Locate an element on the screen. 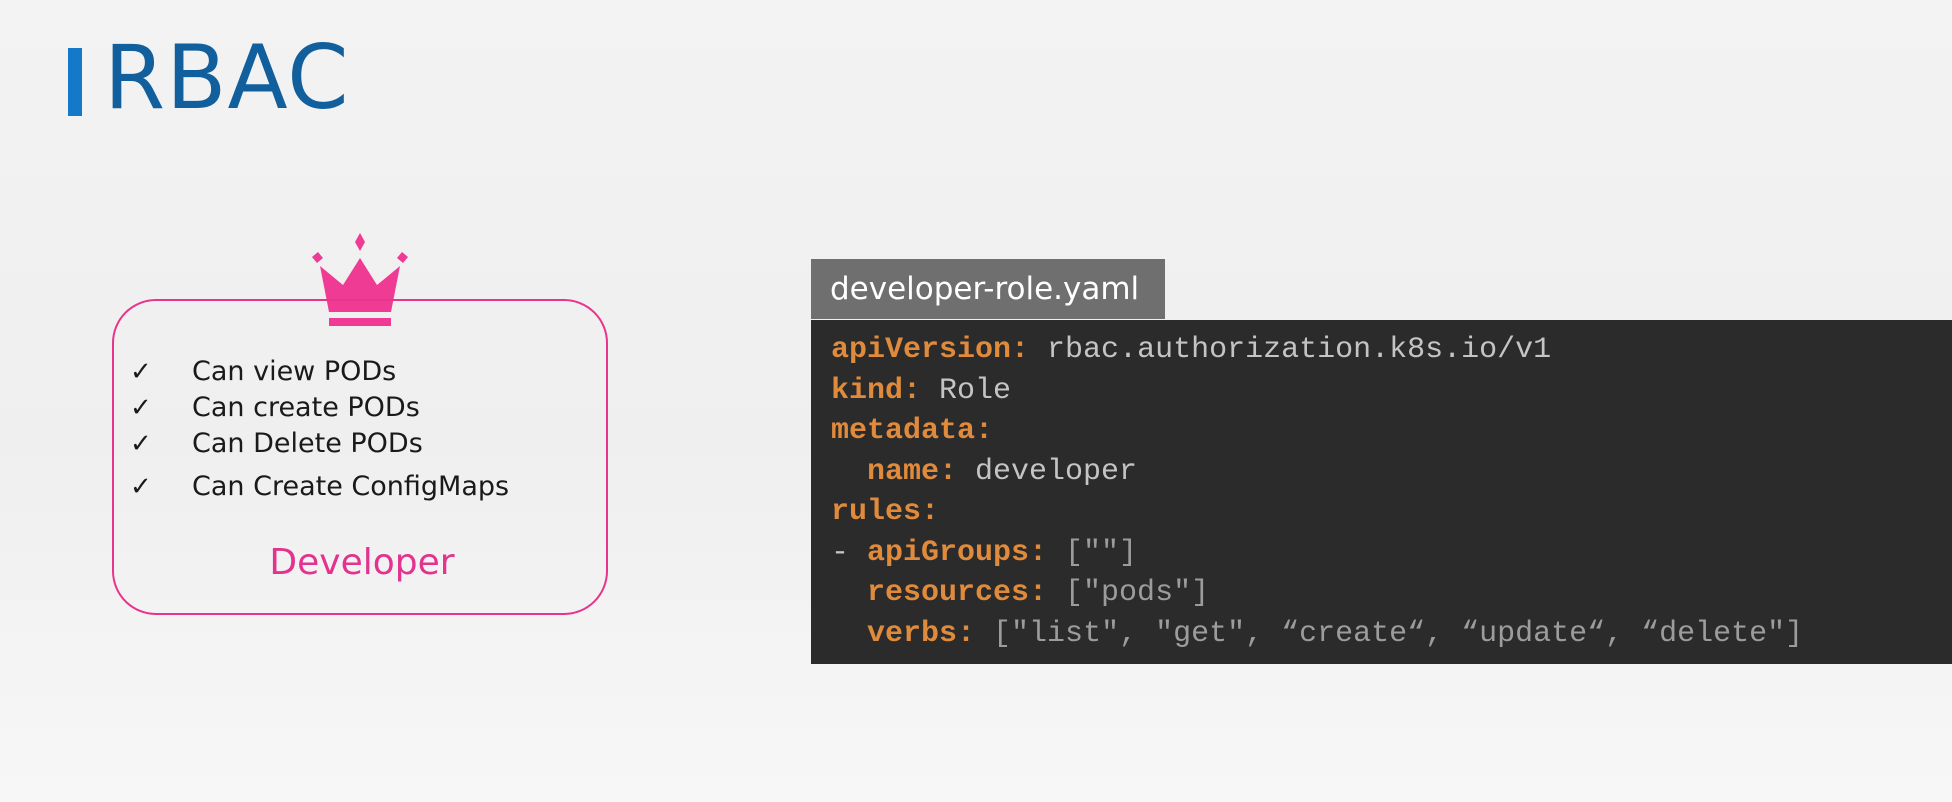 This screenshot has height=802, width=1952. code-line-rules: rules: is located at coordinates (885, 512).